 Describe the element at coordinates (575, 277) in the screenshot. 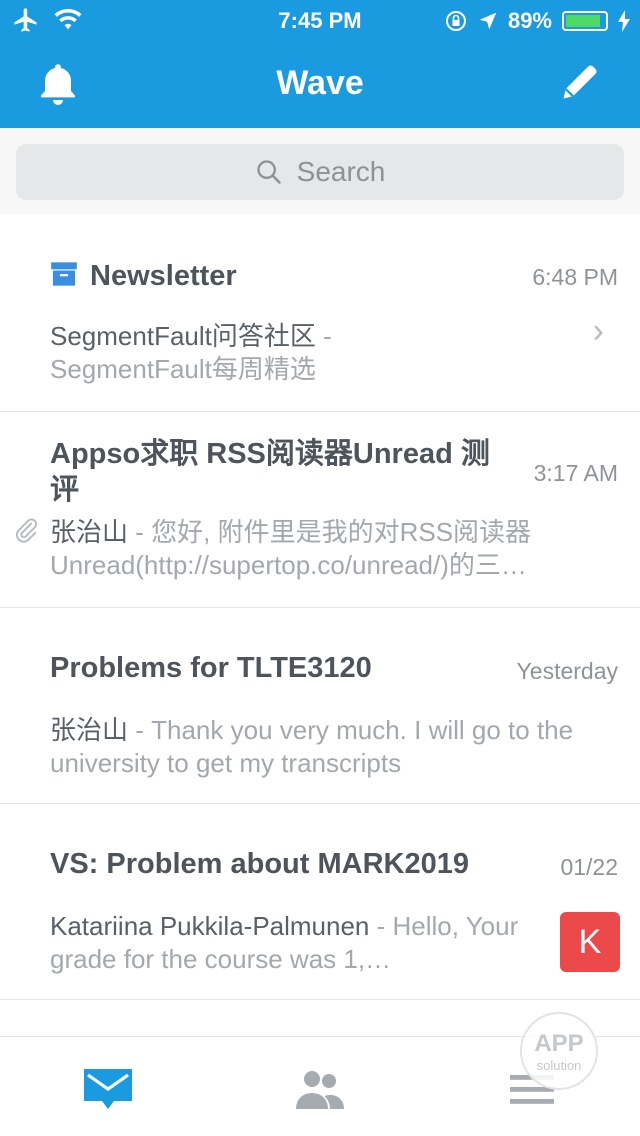

I see `thread-time: 6:48 PM` at that location.